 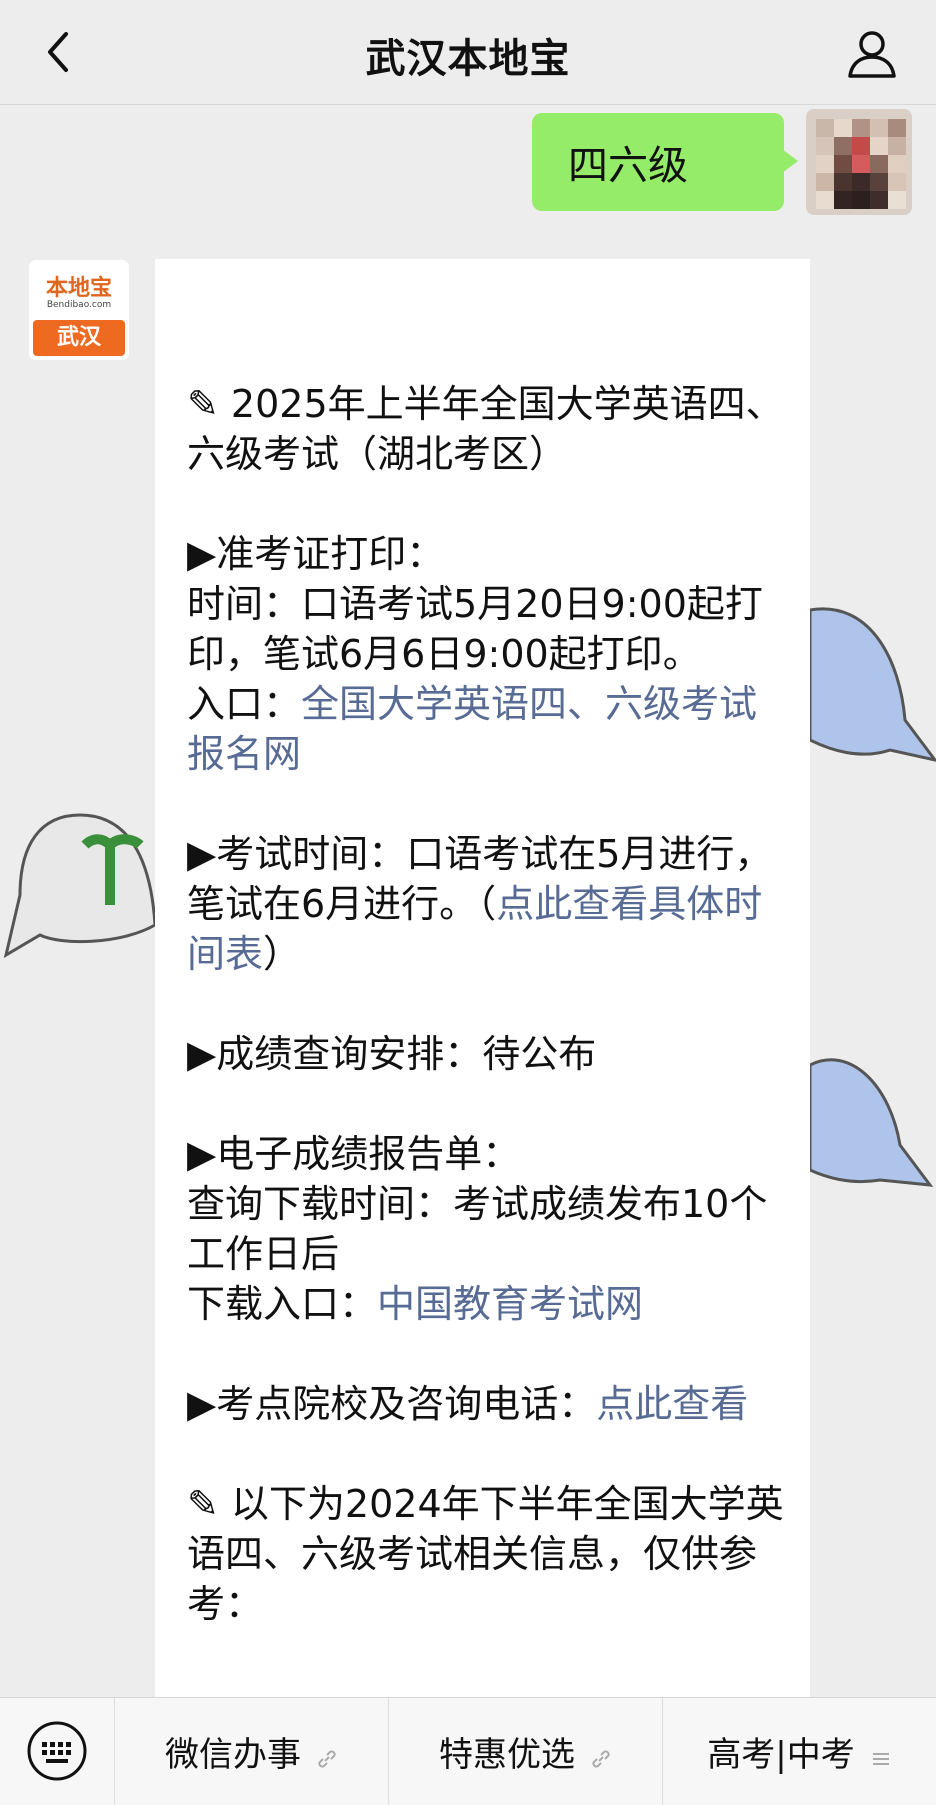 I want to click on report-entry: 下载入口：中国教育考试网, so click(x=487, y=1304).